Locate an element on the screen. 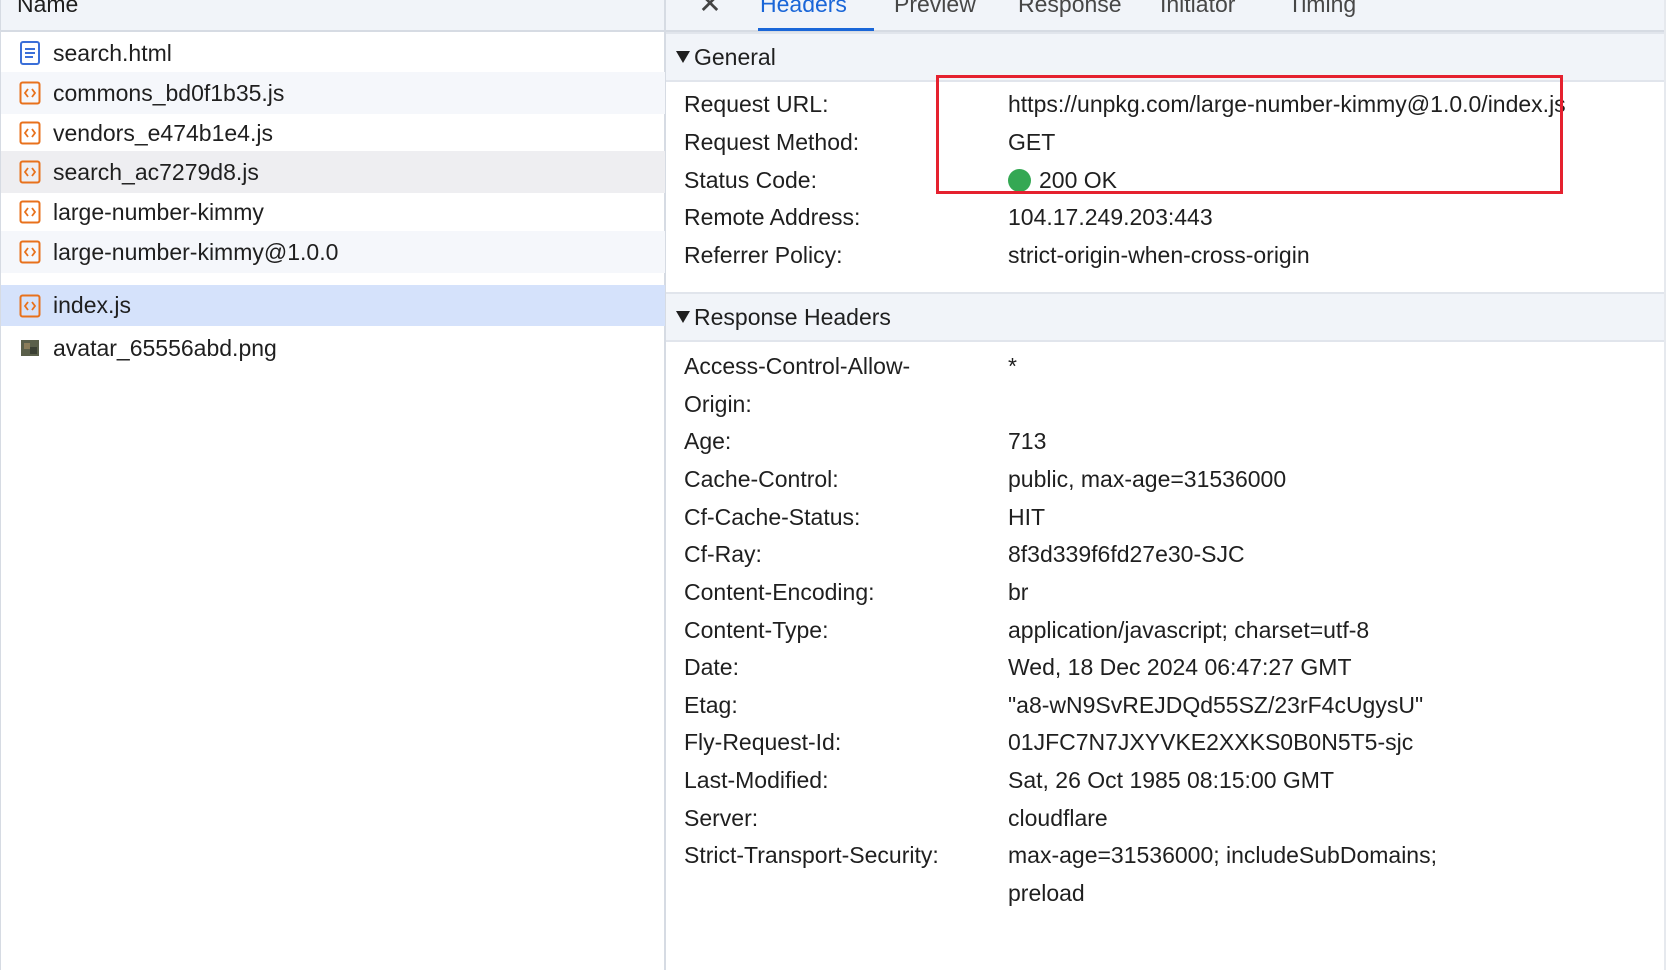 Image resolution: width=1666 pixels, height=970 pixels. section-title: Response Headers is located at coordinates (792, 316).